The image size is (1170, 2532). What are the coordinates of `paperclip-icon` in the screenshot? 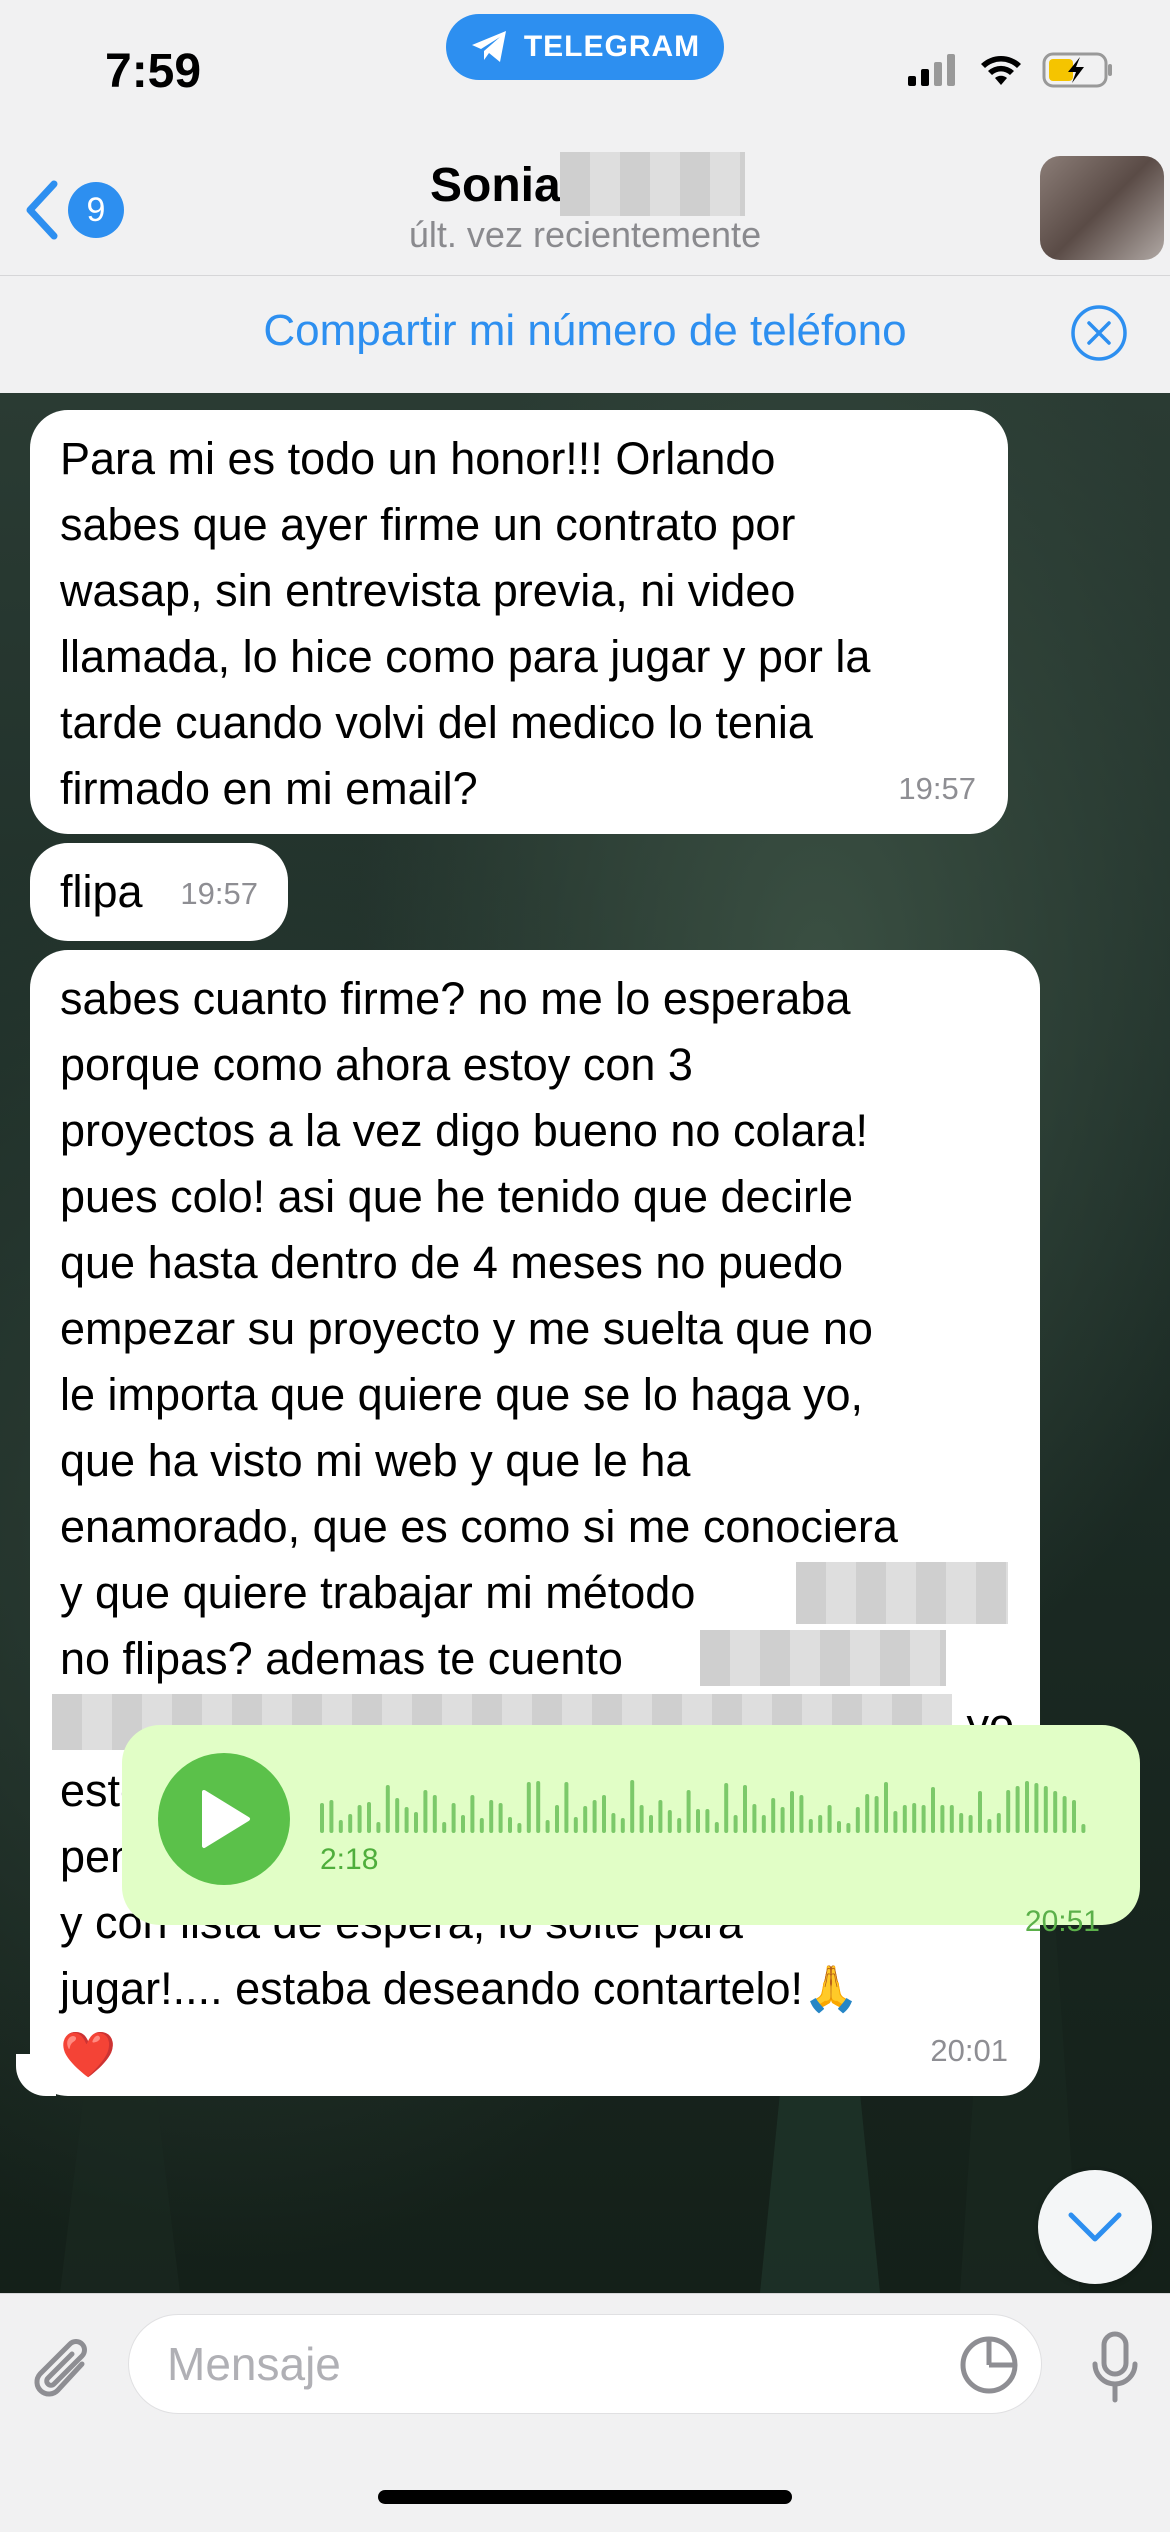 It's located at (65, 2372).